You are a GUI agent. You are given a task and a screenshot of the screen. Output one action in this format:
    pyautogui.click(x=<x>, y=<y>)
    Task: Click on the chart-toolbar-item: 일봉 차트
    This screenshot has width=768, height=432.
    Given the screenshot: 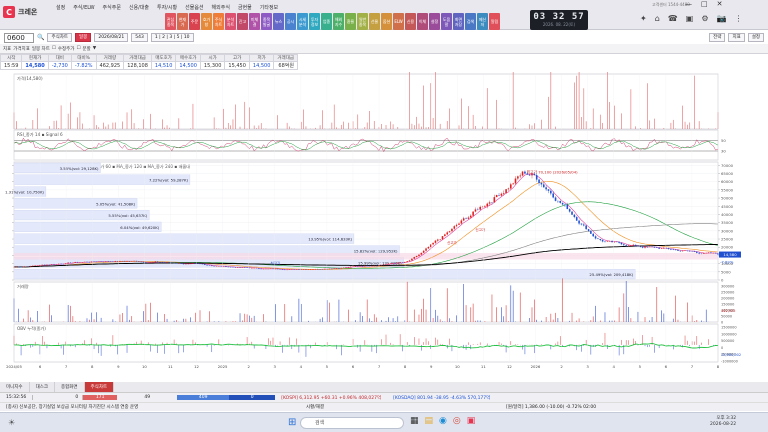 What is the action you would take?
    pyautogui.click(x=41, y=49)
    